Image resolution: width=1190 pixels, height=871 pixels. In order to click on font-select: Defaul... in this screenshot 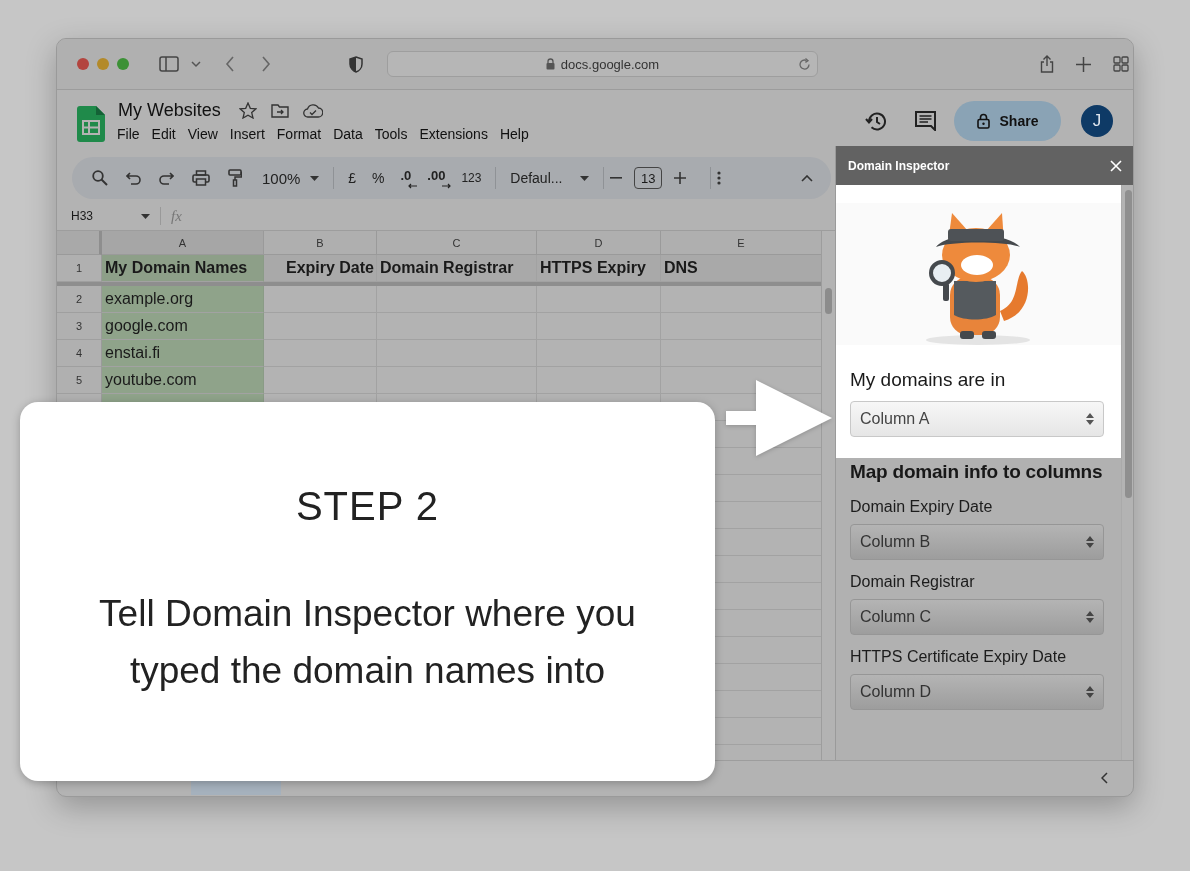, I will do `click(550, 178)`.